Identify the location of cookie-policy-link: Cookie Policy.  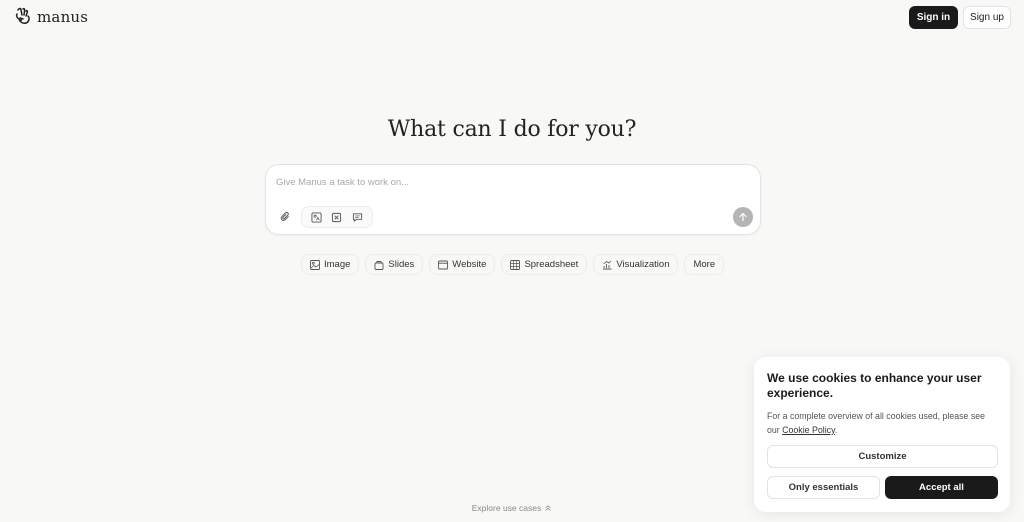
(808, 430).